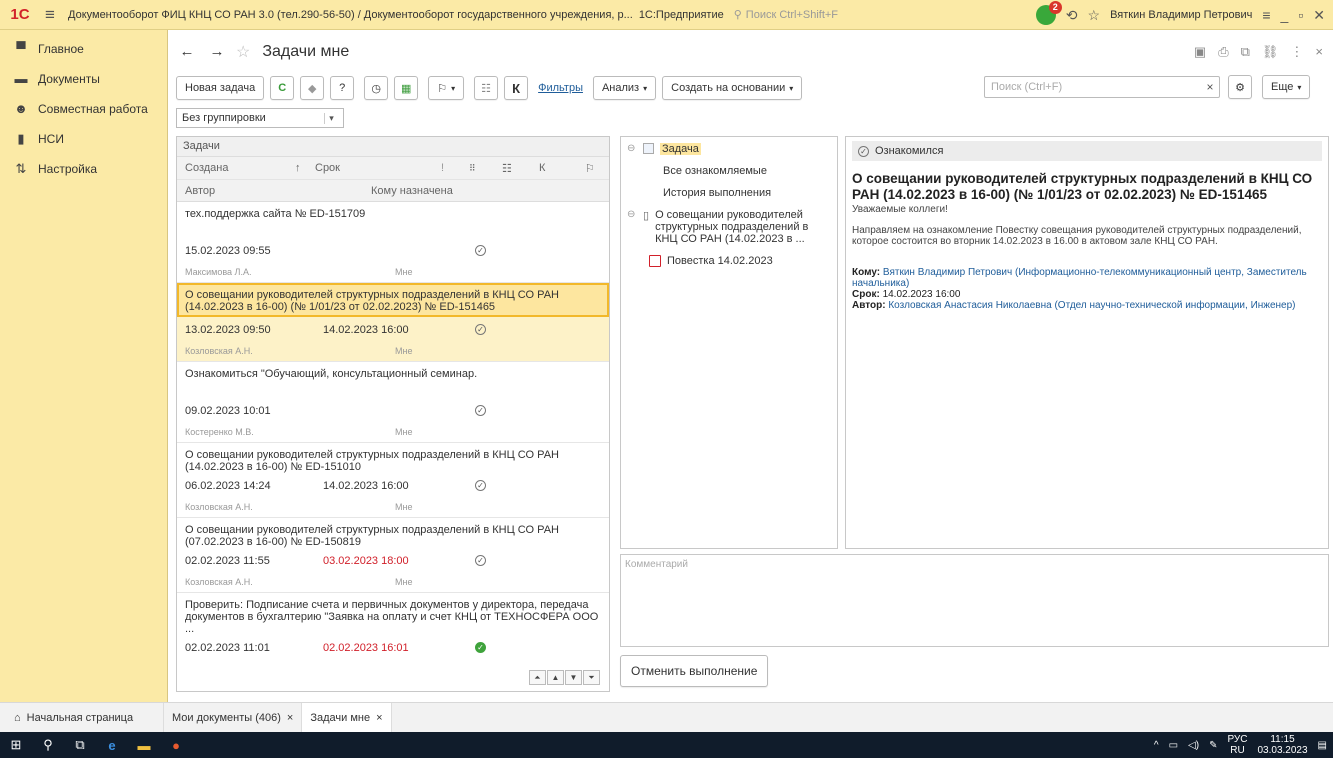 The width and height of the screenshot is (1333, 758). Describe the element at coordinates (1300, 15) in the screenshot. I see `restore-icon: ▫` at that location.